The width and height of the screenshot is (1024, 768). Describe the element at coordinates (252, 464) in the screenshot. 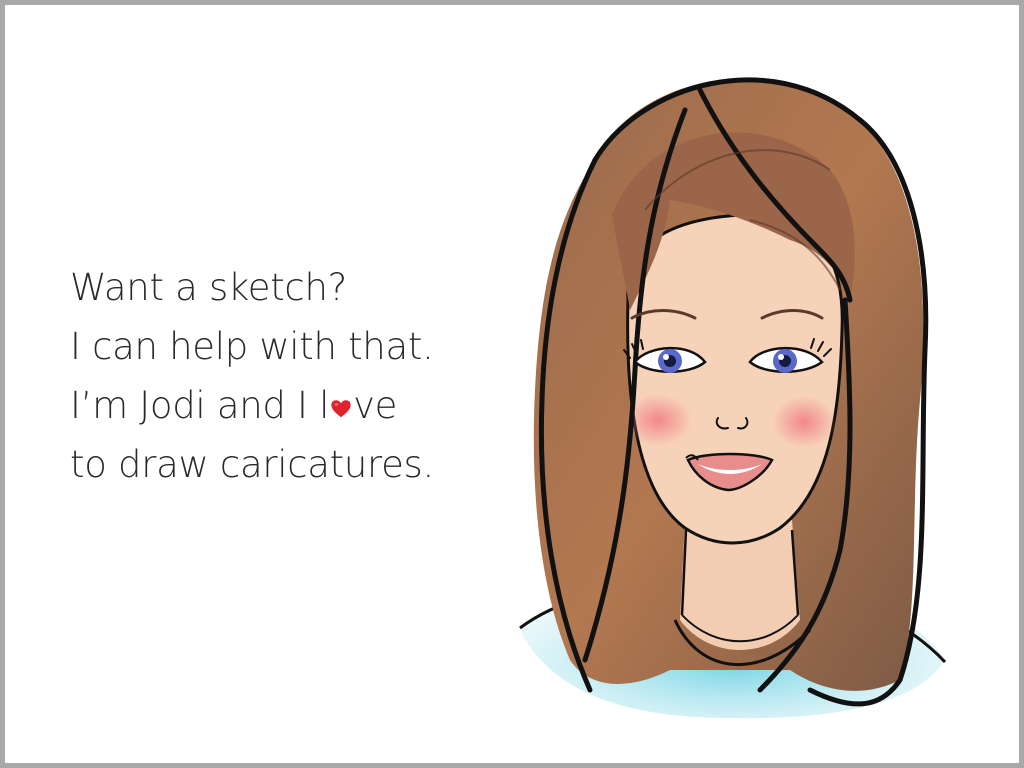

I see `message-line-4: to draw caricatures.` at that location.